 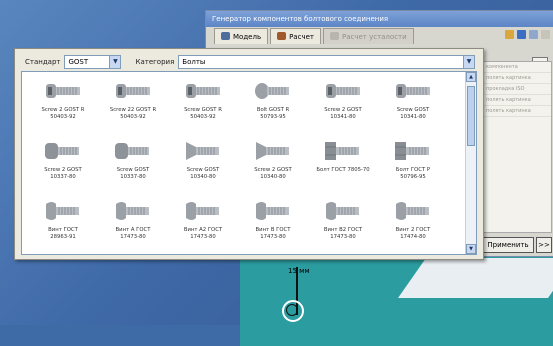 I want to click on tab-bar: Модель Расчет Расчет усталости, so click(x=314, y=36).